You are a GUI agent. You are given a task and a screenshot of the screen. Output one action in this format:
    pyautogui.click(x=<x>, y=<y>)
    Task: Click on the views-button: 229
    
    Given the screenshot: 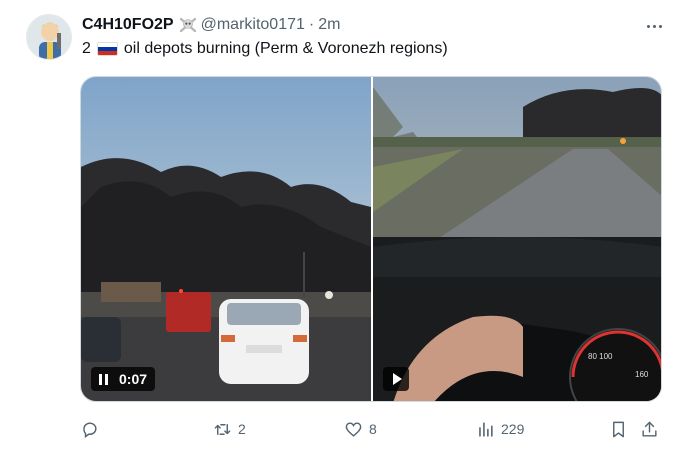 What is the action you would take?
    pyautogui.click(x=500, y=429)
    